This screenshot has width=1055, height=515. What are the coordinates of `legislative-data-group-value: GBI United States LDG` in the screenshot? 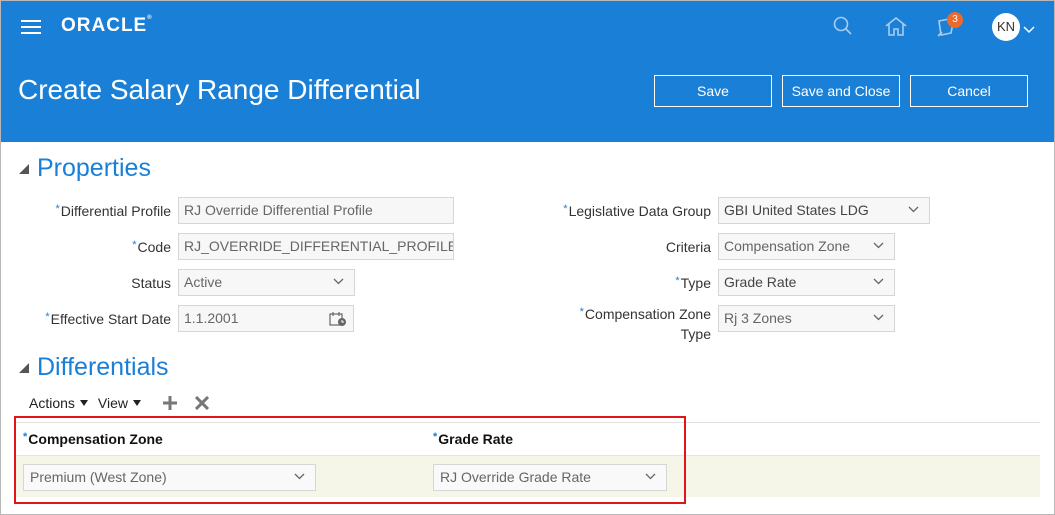 It's located at (796, 210).